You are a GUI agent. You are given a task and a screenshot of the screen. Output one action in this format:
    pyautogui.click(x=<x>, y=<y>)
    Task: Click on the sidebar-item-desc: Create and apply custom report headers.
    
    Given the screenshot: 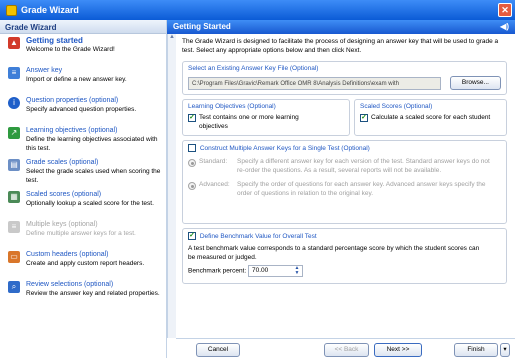 What is the action you would take?
    pyautogui.click(x=85, y=263)
    